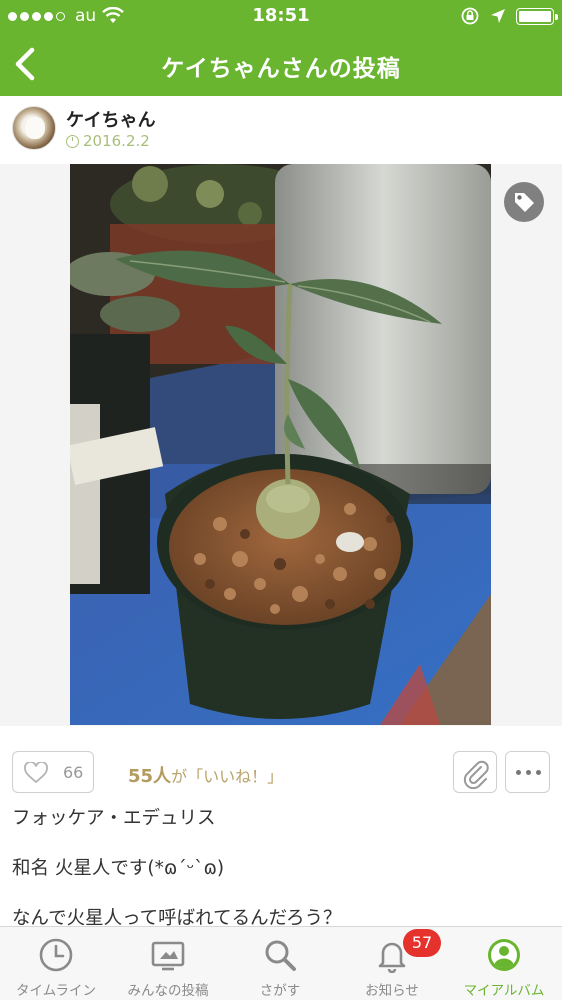 Image resolution: width=562 pixels, height=1000 pixels. I want to click on tab-label: お知らせ, so click(392, 991).